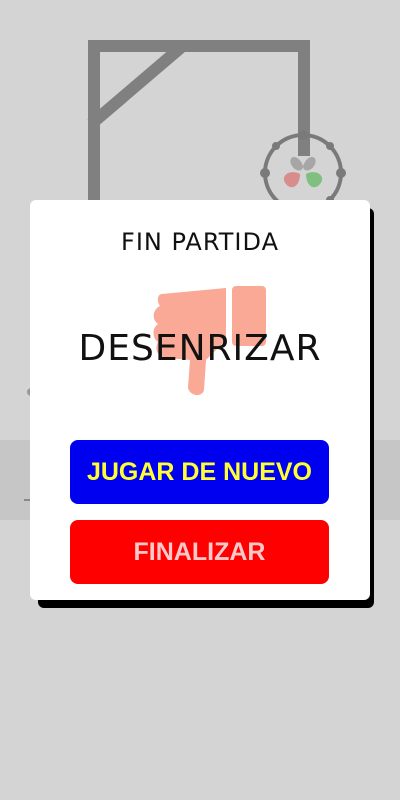 This screenshot has height=800, width=400. Describe the element at coordinates (200, 348) in the screenshot. I see `answer-word: DESENRIZAR` at that location.